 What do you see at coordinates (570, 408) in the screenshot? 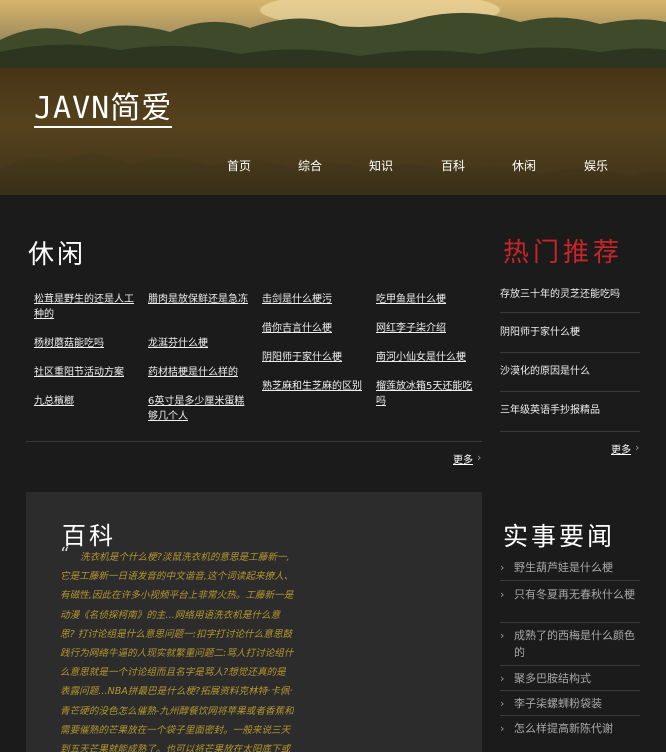
I see `hot-item: 三年级英语手抄报精品` at bounding box center [570, 408].